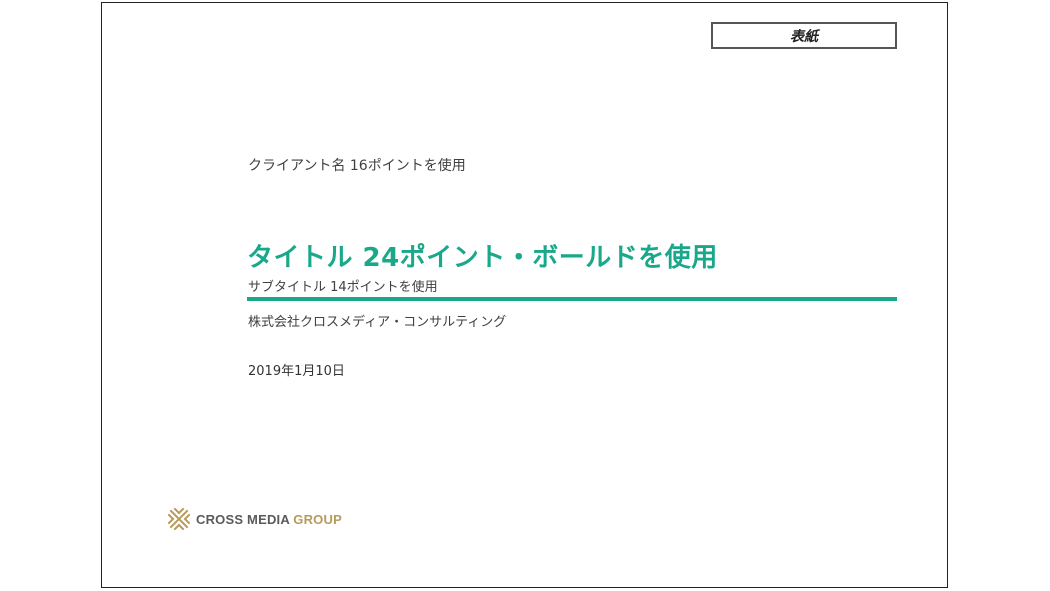  Describe the element at coordinates (179, 519) in the screenshot. I see `cross-media-logo-icon` at that location.